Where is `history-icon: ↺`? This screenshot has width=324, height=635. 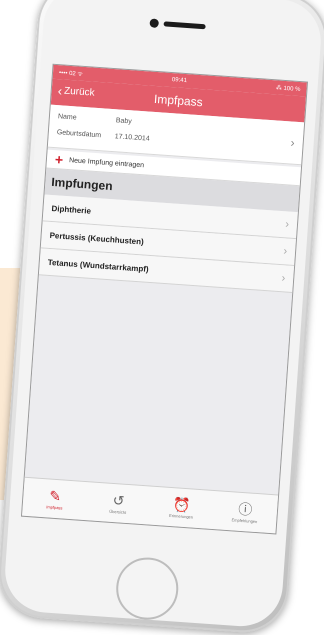 history-icon: ↺ is located at coordinates (119, 500).